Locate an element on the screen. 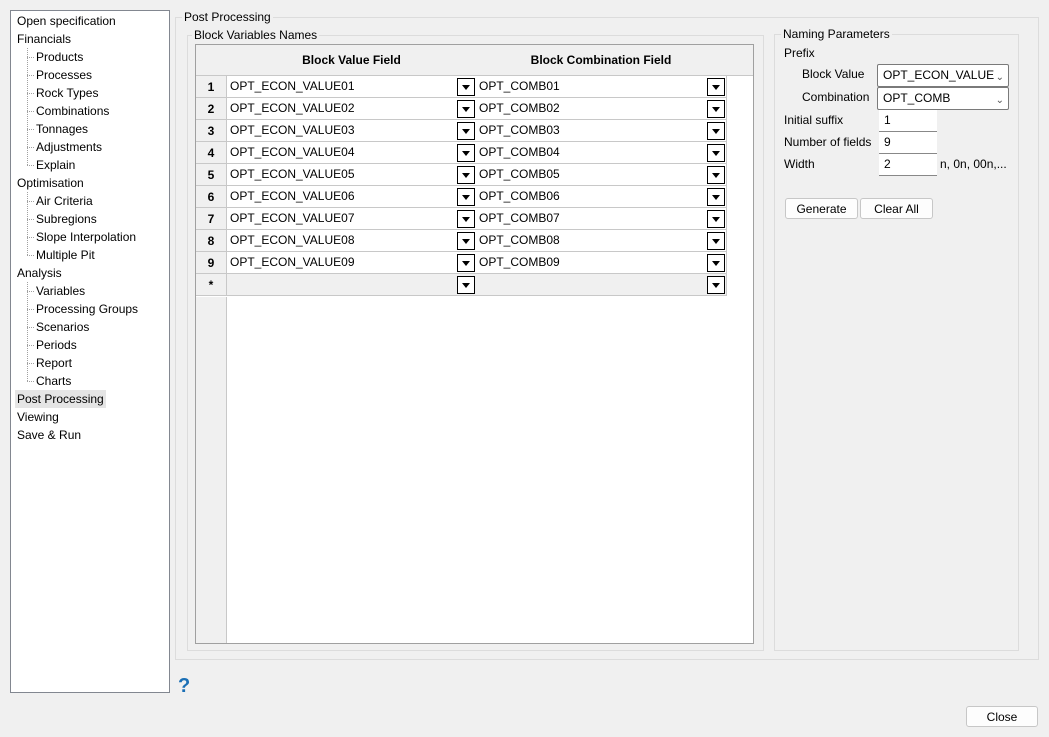  sidebar-item: Products is located at coordinates (59, 57).